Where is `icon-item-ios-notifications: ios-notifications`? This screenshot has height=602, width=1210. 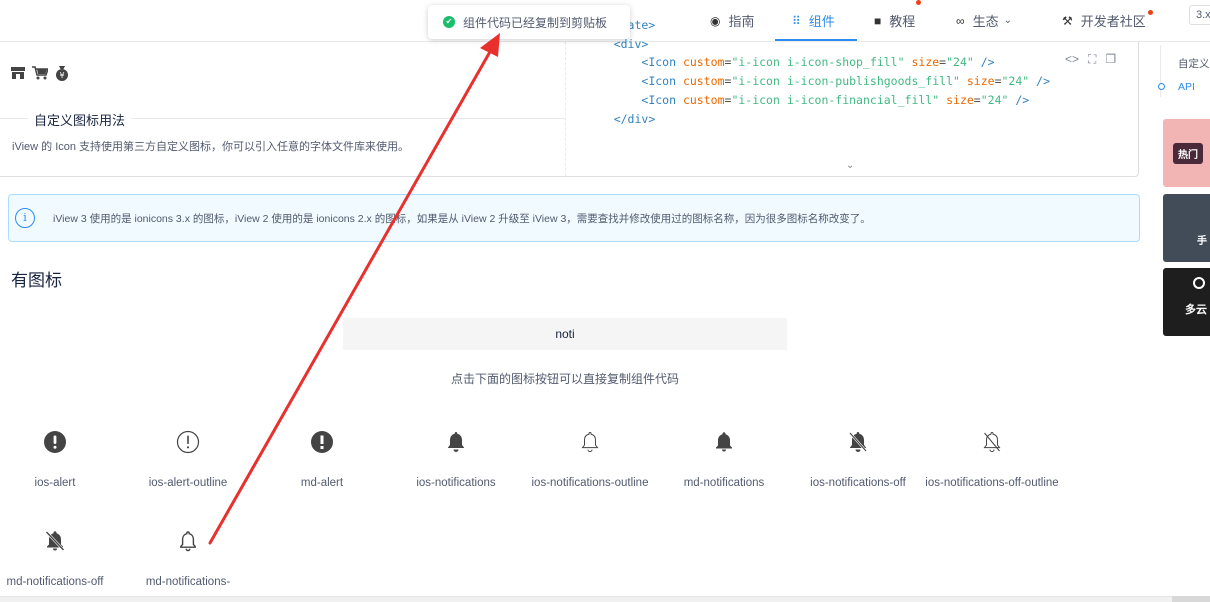
icon-item-ios-notifications: ios-notifications is located at coordinates (456, 475).